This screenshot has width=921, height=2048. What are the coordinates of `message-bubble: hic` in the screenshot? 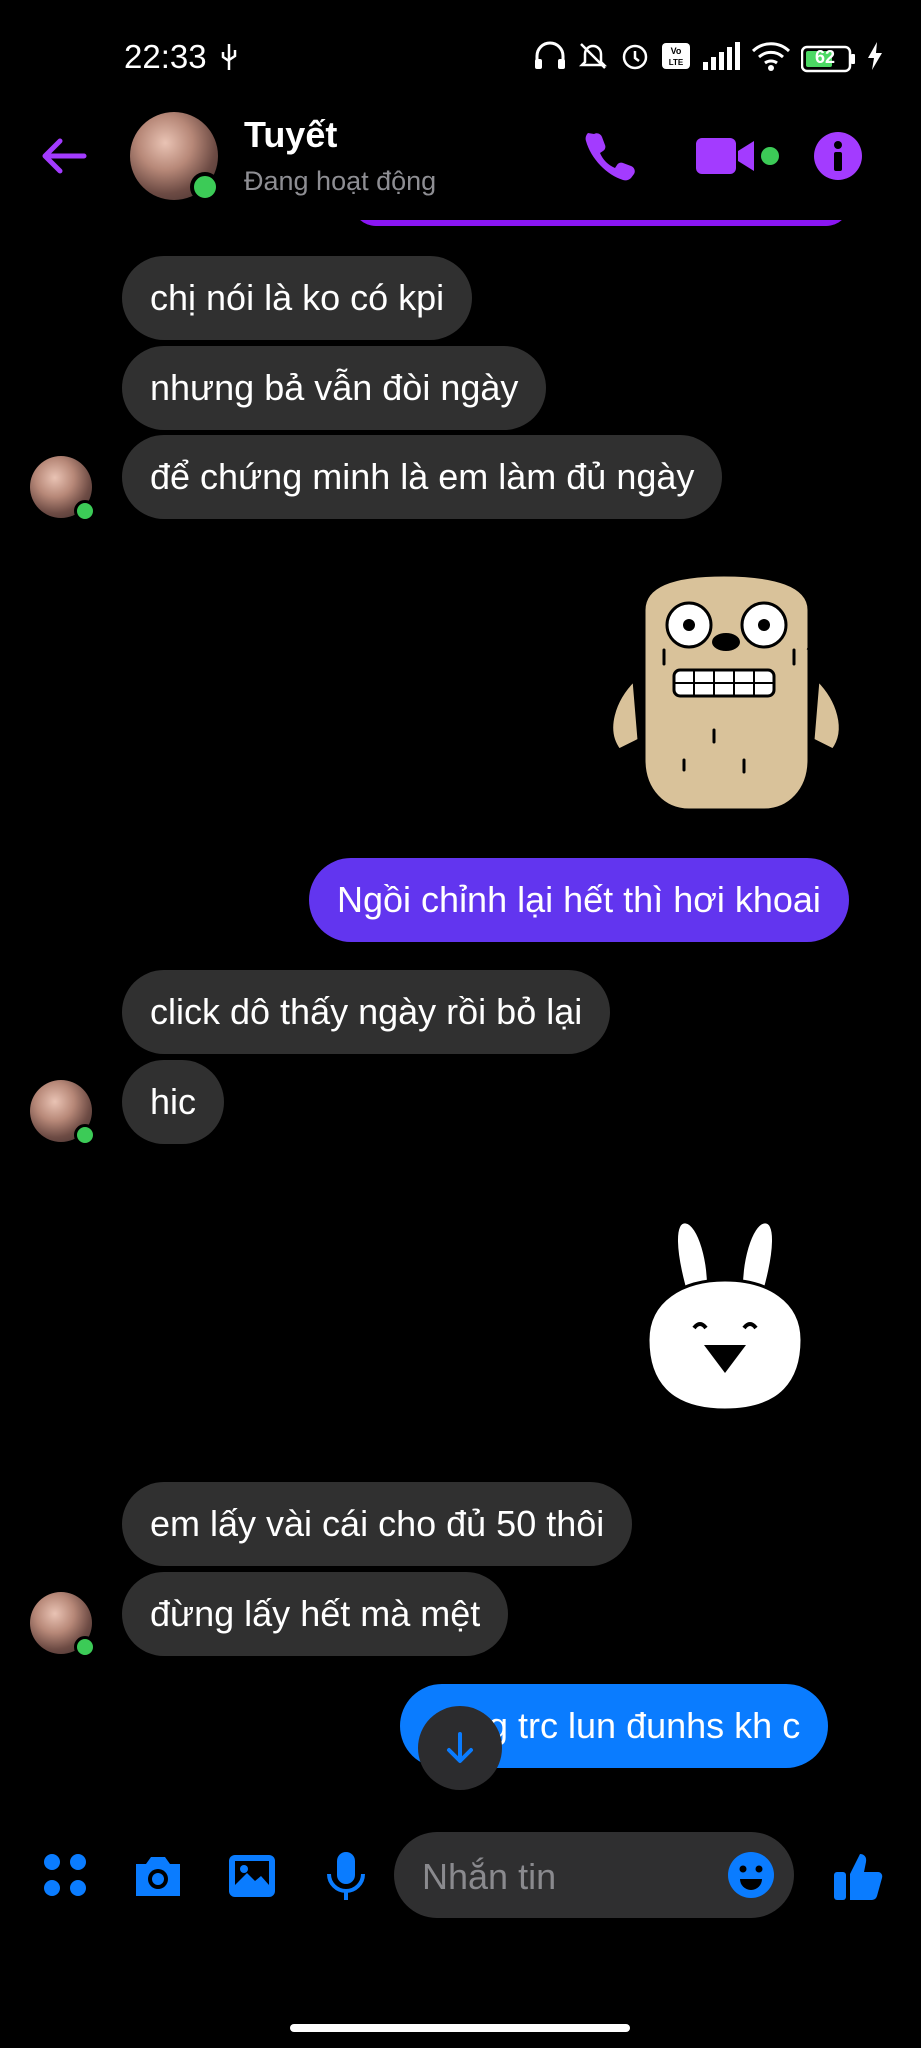 It's located at (173, 1102).